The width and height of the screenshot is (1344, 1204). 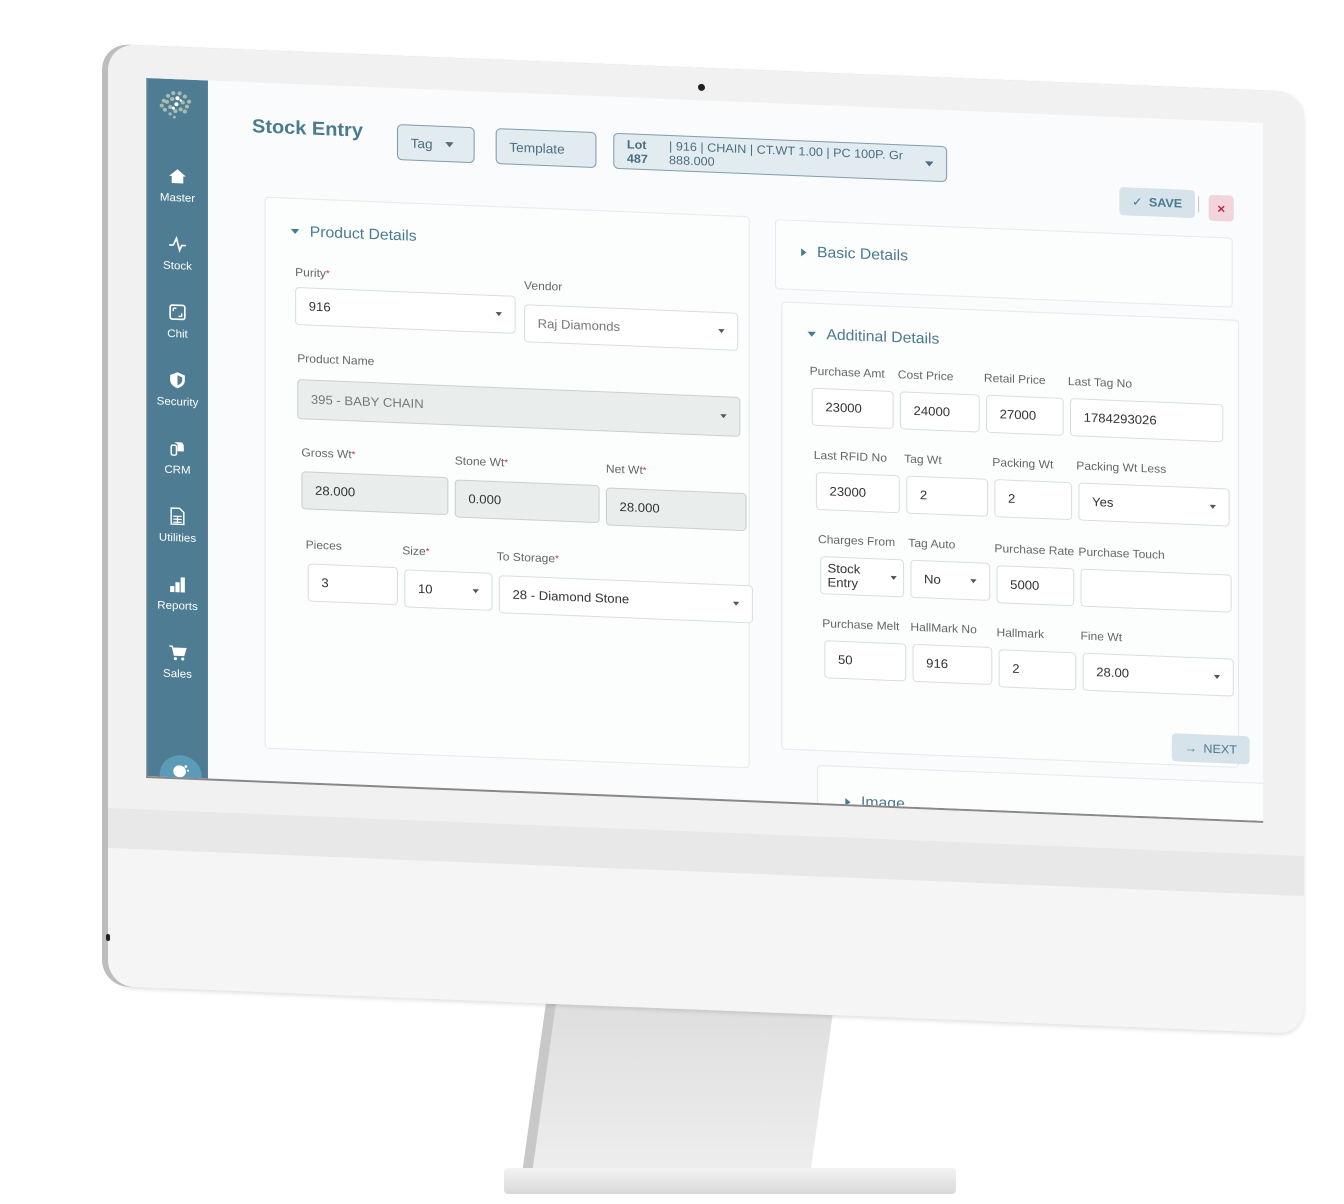 I want to click on lightbulb-icon, so click(x=181, y=771).